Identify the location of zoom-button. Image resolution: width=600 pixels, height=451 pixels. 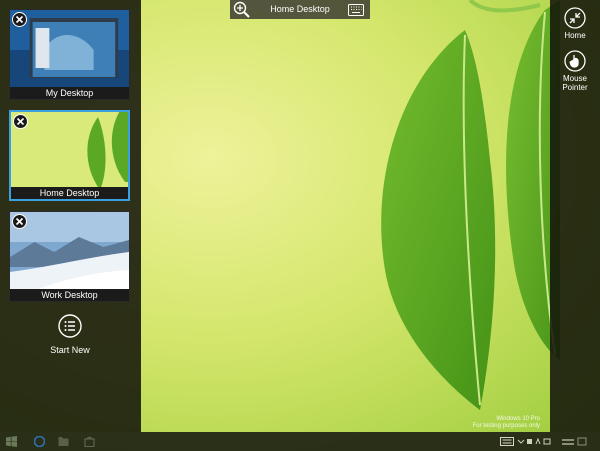
(242, 10).